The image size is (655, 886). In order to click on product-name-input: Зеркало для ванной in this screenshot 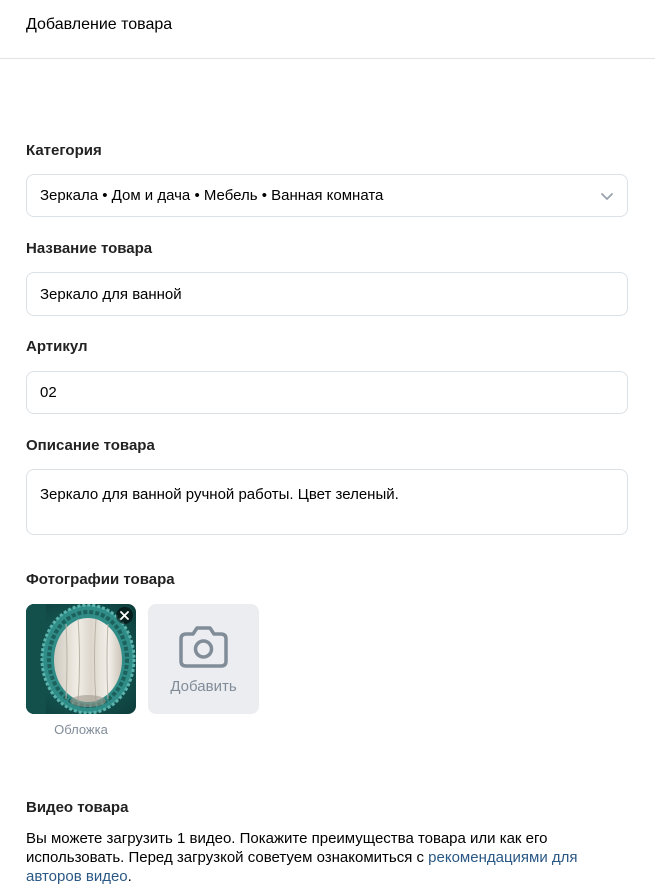, I will do `click(327, 294)`.